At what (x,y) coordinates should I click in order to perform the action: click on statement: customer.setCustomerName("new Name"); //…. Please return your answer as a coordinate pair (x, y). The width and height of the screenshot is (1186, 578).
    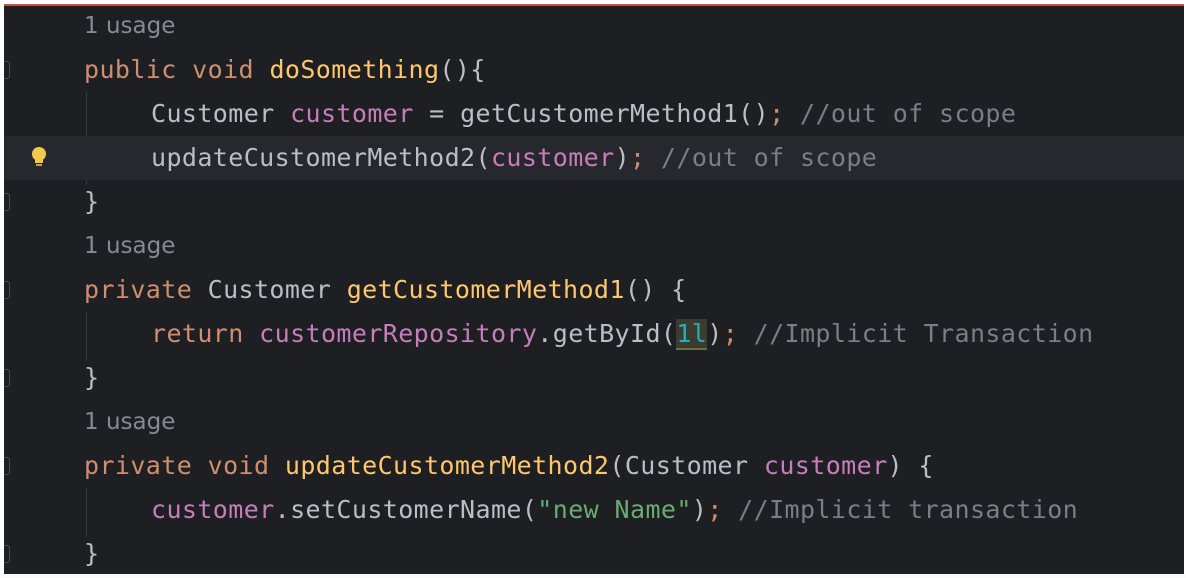
    Looking at the image, I should click on (614, 510).